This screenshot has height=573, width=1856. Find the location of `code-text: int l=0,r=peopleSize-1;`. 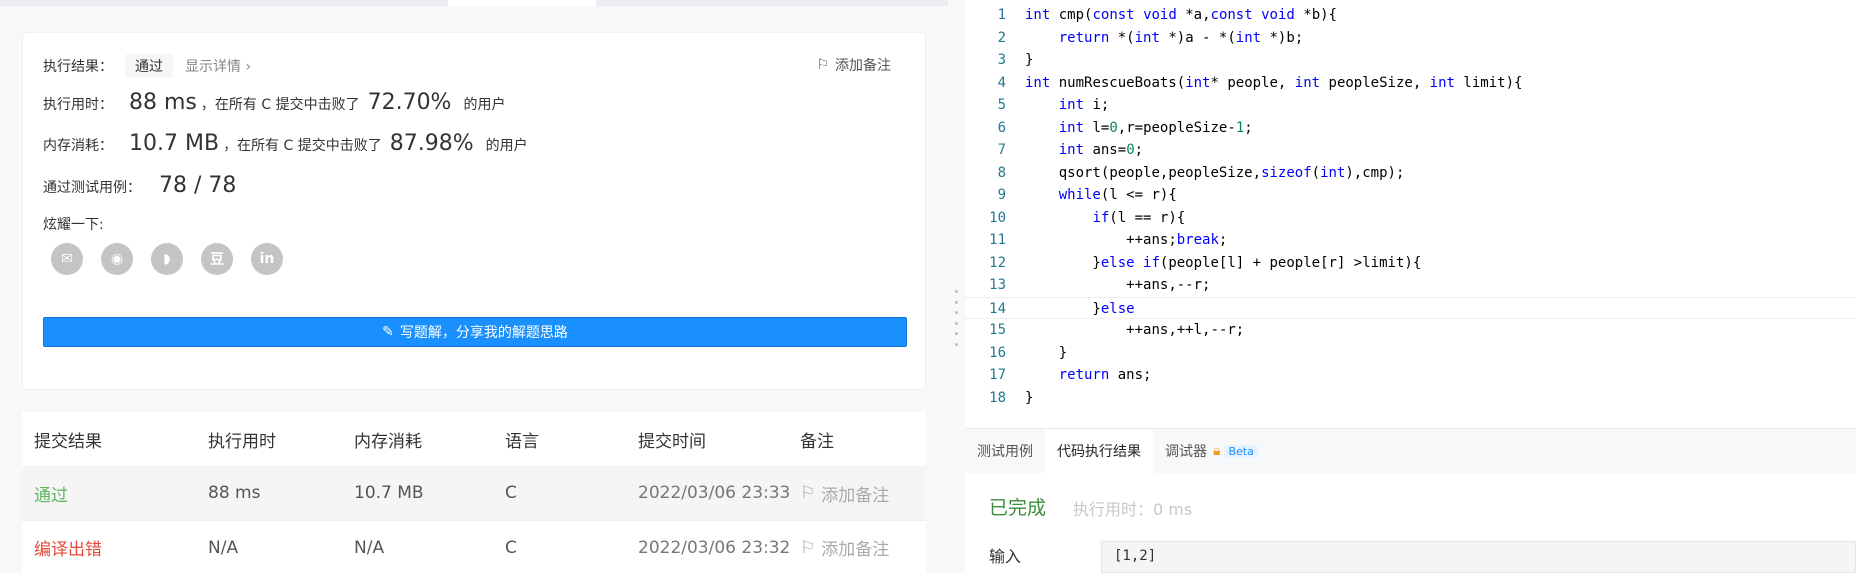

code-text: int l=0,r=peopleSize-1; is located at coordinates (1155, 127).